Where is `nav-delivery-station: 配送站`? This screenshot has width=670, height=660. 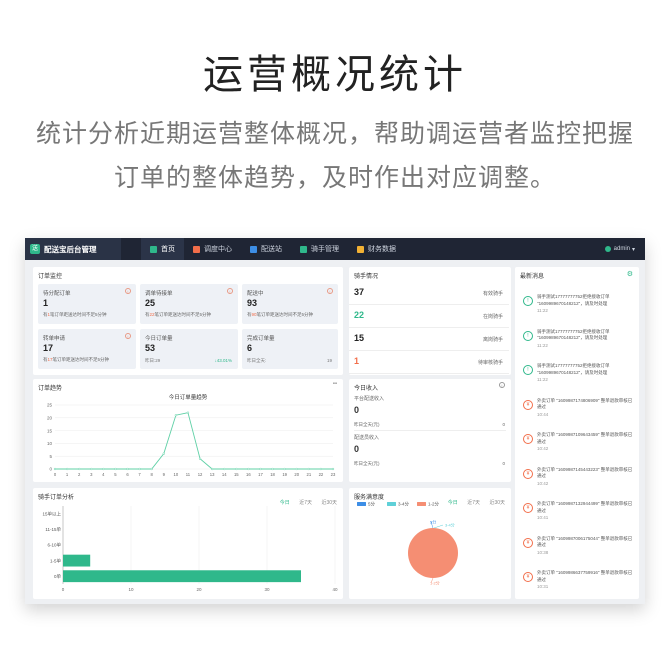 nav-delivery-station: 配送站 is located at coordinates (266, 249).